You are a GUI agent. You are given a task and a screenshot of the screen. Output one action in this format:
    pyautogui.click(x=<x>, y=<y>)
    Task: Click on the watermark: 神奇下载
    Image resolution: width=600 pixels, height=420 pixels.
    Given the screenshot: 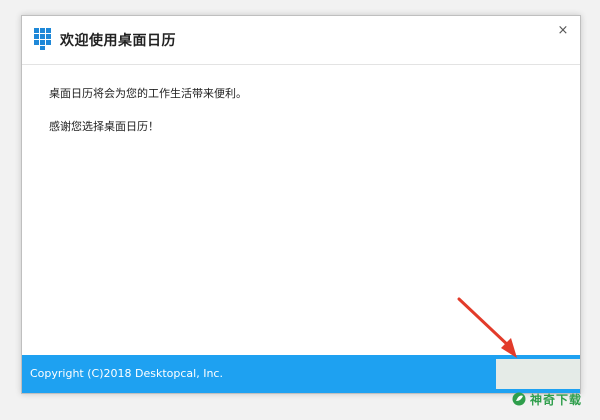 What is the action you would take?
    pyautogui.click(x=554, y=400)
    